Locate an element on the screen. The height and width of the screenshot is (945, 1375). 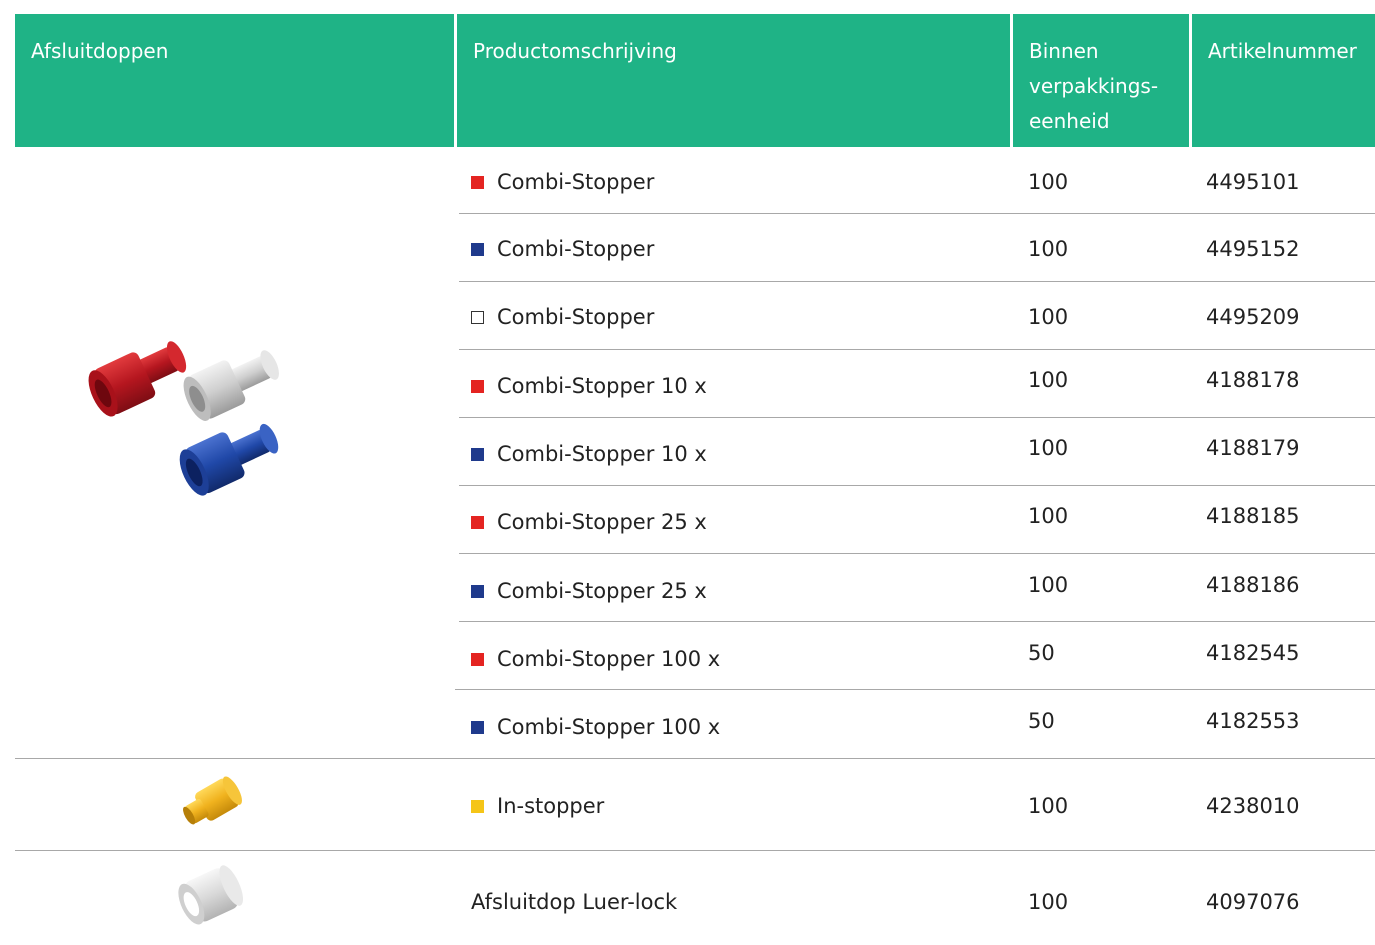
header-label: Productomschrijving is located at coordinates (575, 51).